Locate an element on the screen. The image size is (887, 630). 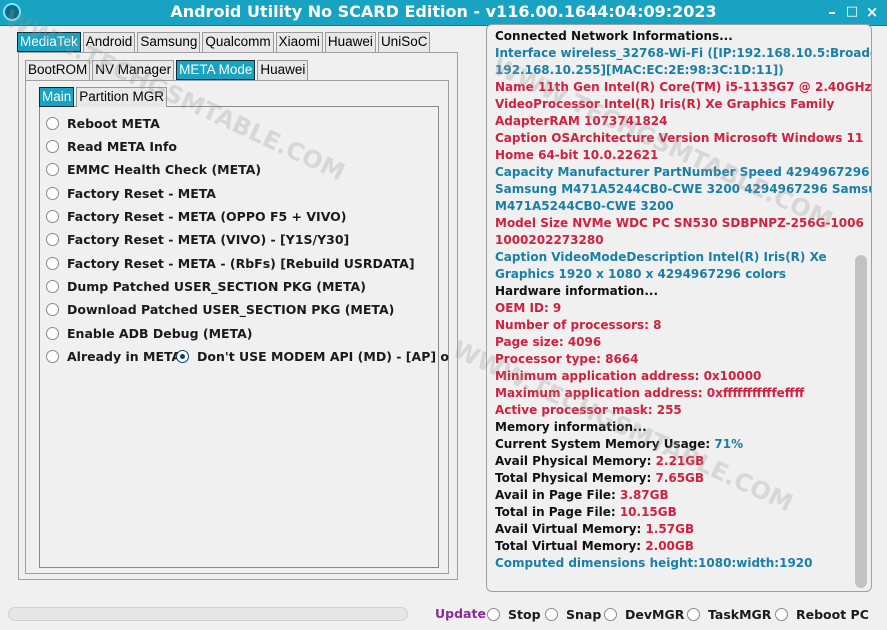
log-line: Minimum application address: 0x10000 is located at coordinates (628, 376).